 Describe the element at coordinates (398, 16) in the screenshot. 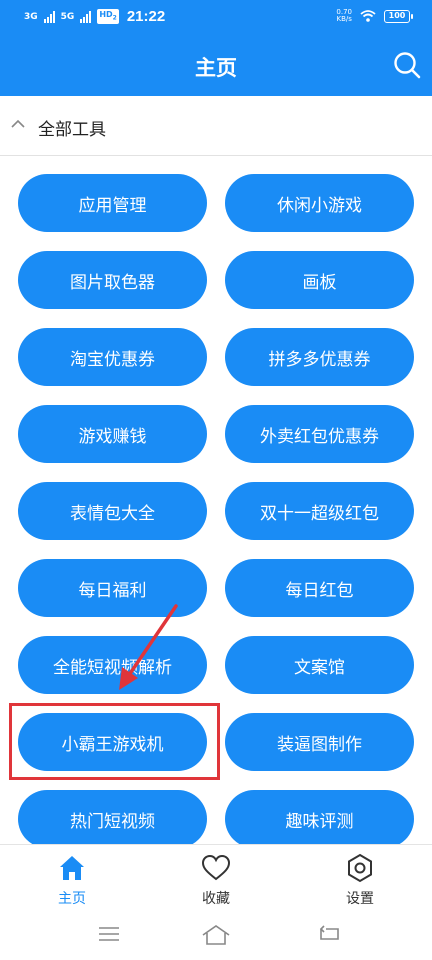

I see `battery-indicator: 100` at that location.